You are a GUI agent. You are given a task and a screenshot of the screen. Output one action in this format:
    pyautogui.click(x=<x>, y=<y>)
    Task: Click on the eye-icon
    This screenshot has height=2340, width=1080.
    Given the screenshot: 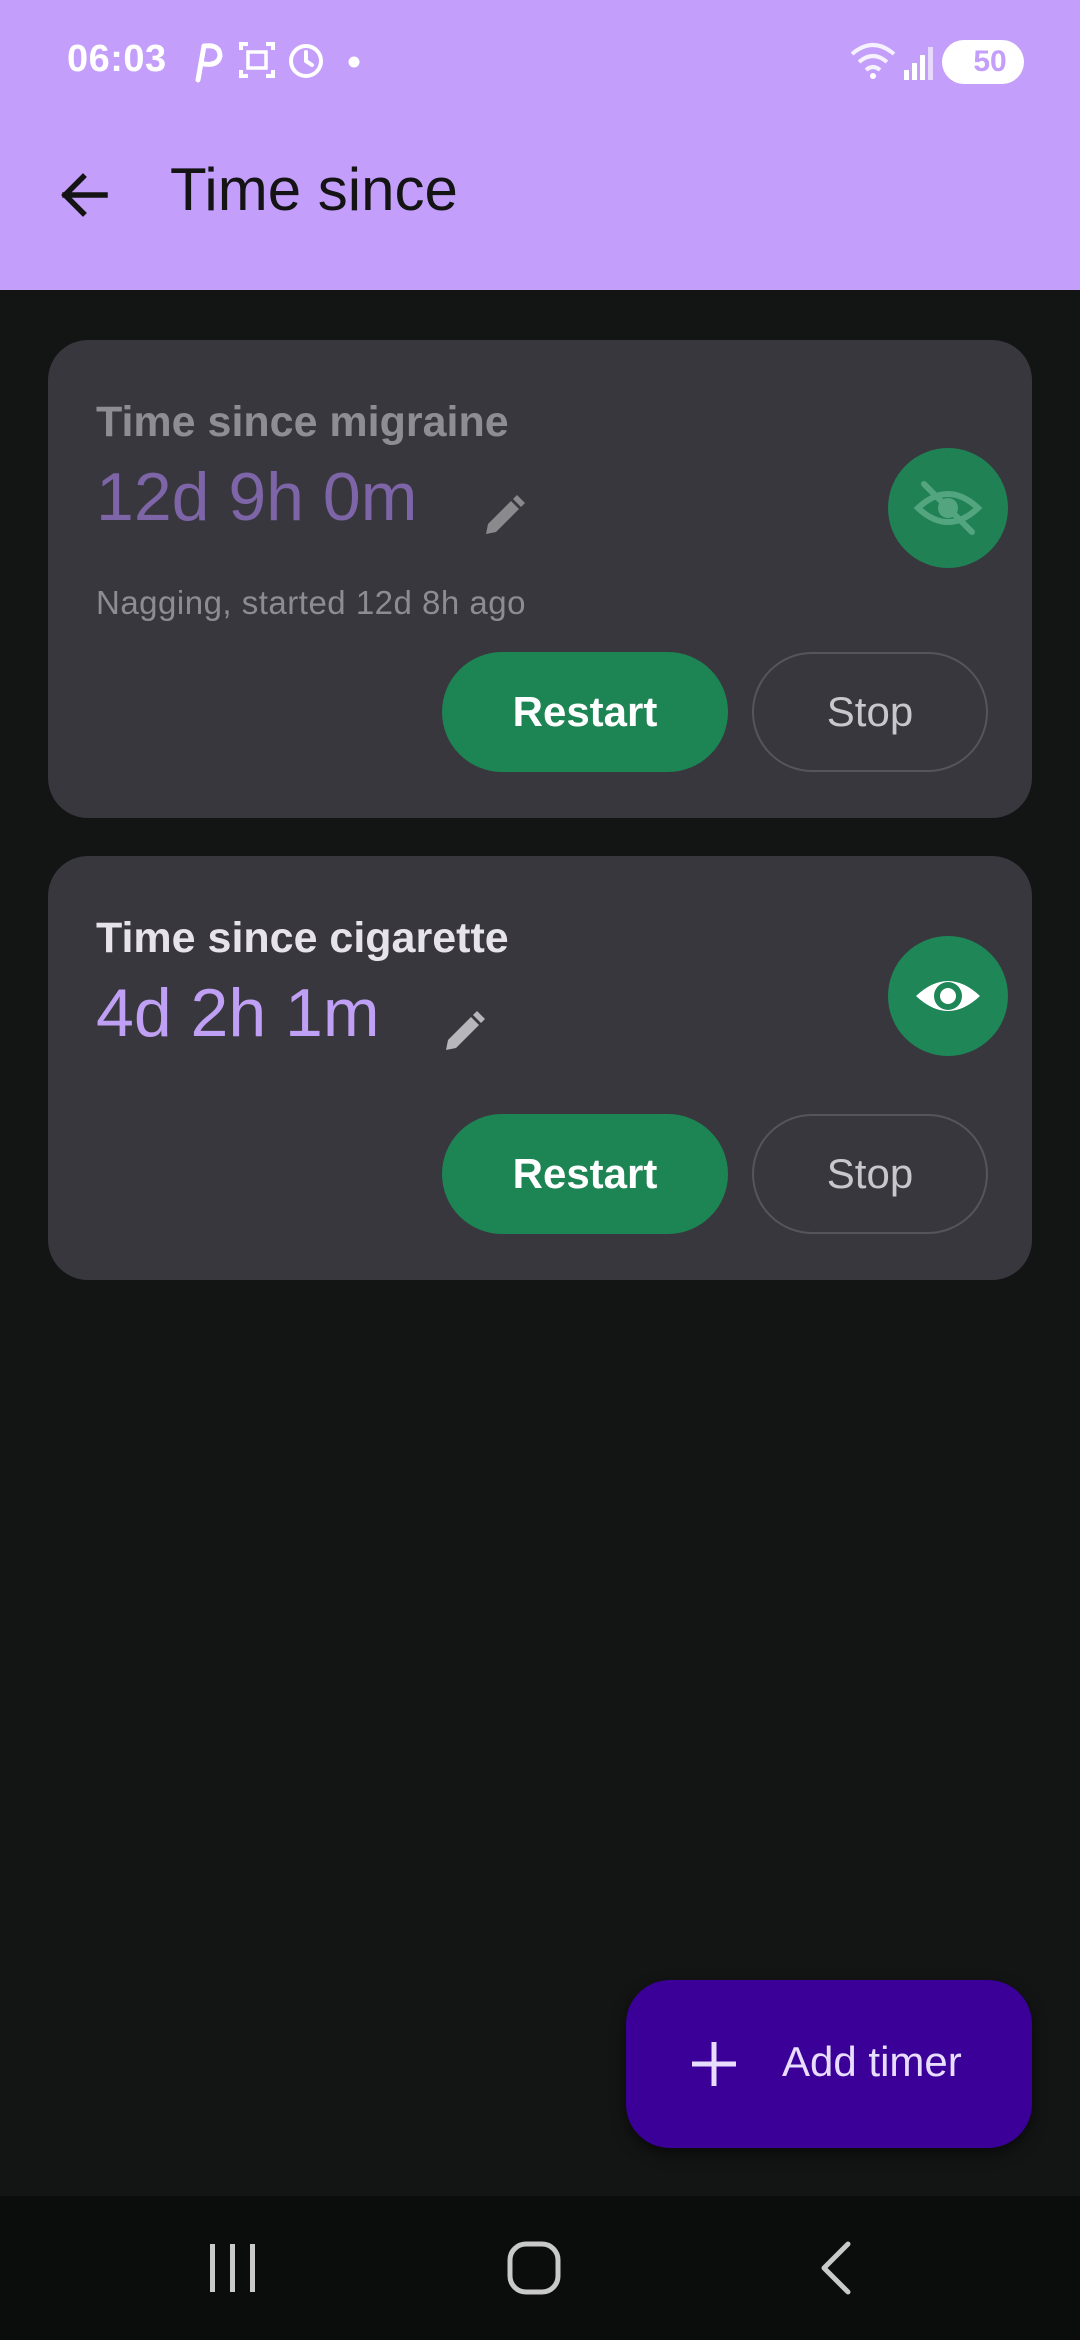 What is the action you would take?
    pyautogui.click(x=948, y=996)
    